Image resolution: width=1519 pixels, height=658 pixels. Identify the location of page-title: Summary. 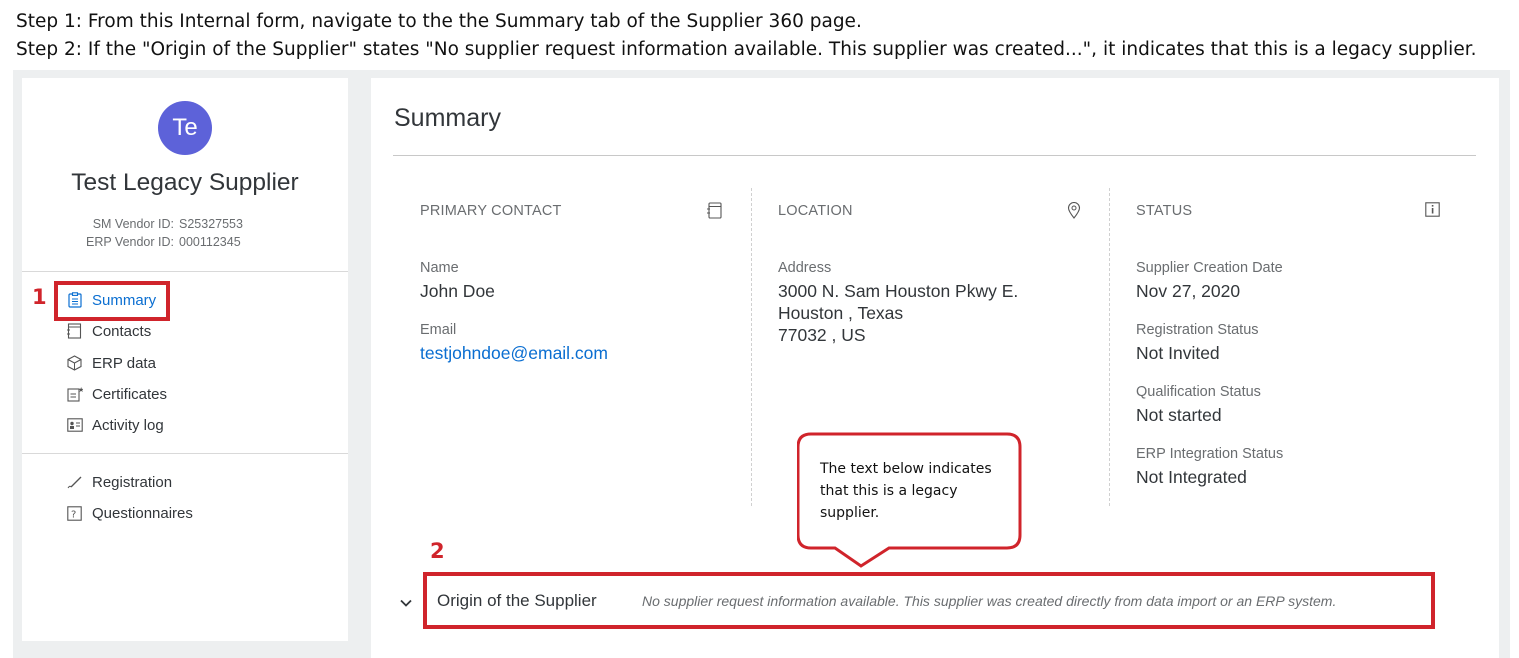
(447, 118).